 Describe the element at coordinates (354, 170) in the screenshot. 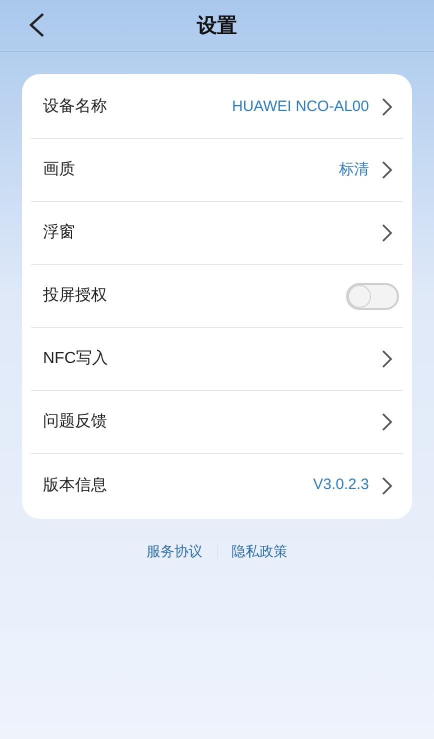

I see `setting-value: 标清` at that location.